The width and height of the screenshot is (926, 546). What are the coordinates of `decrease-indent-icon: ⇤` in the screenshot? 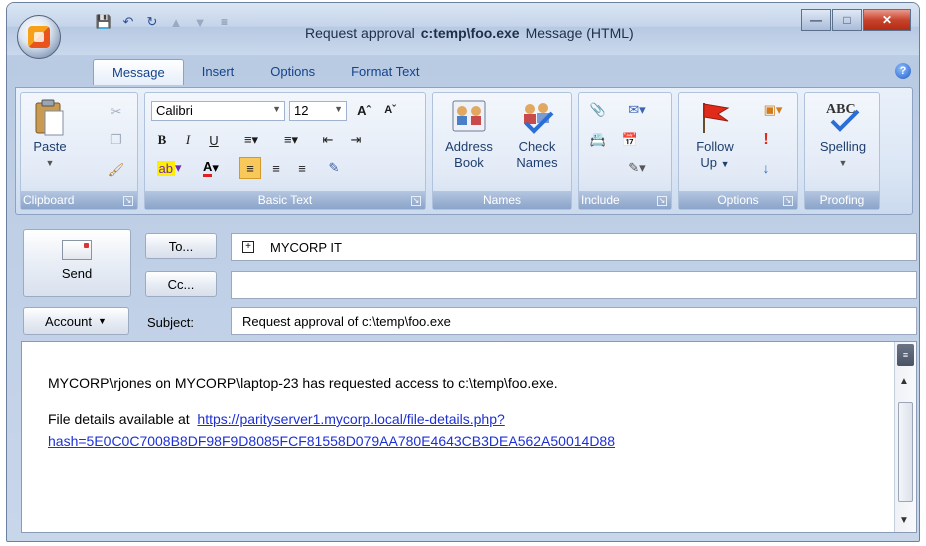 It's located at (328, 140).